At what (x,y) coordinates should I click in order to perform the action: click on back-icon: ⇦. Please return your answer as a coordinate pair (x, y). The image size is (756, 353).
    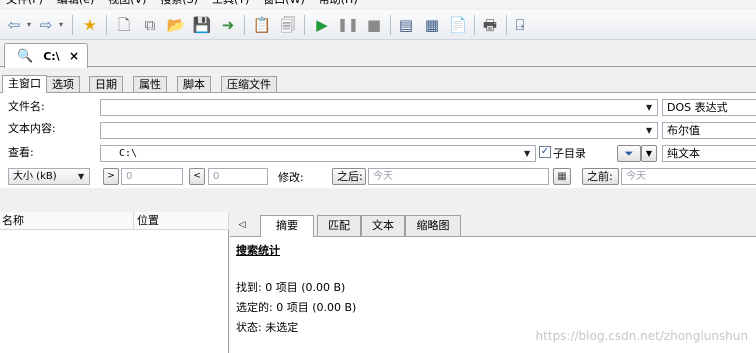
    Looking at the image, I should click on (14, 25).